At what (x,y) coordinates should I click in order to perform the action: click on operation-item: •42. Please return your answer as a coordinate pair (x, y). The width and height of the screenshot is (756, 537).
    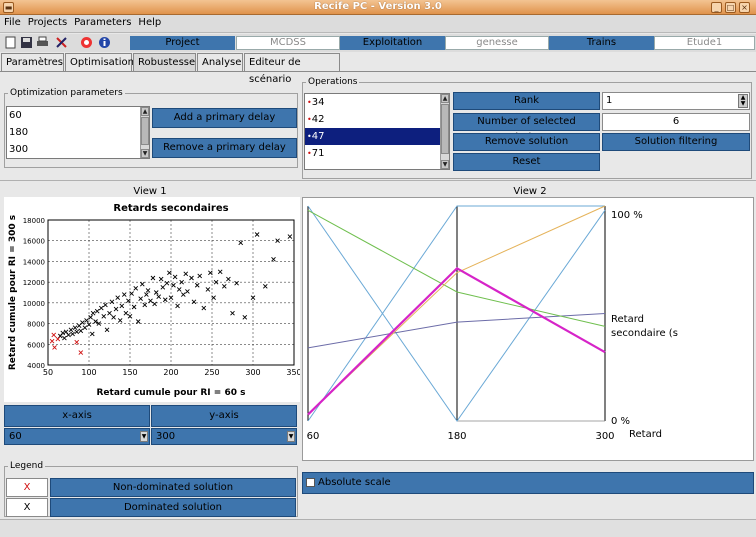
    Looking at the image, I should click on (377, 119).